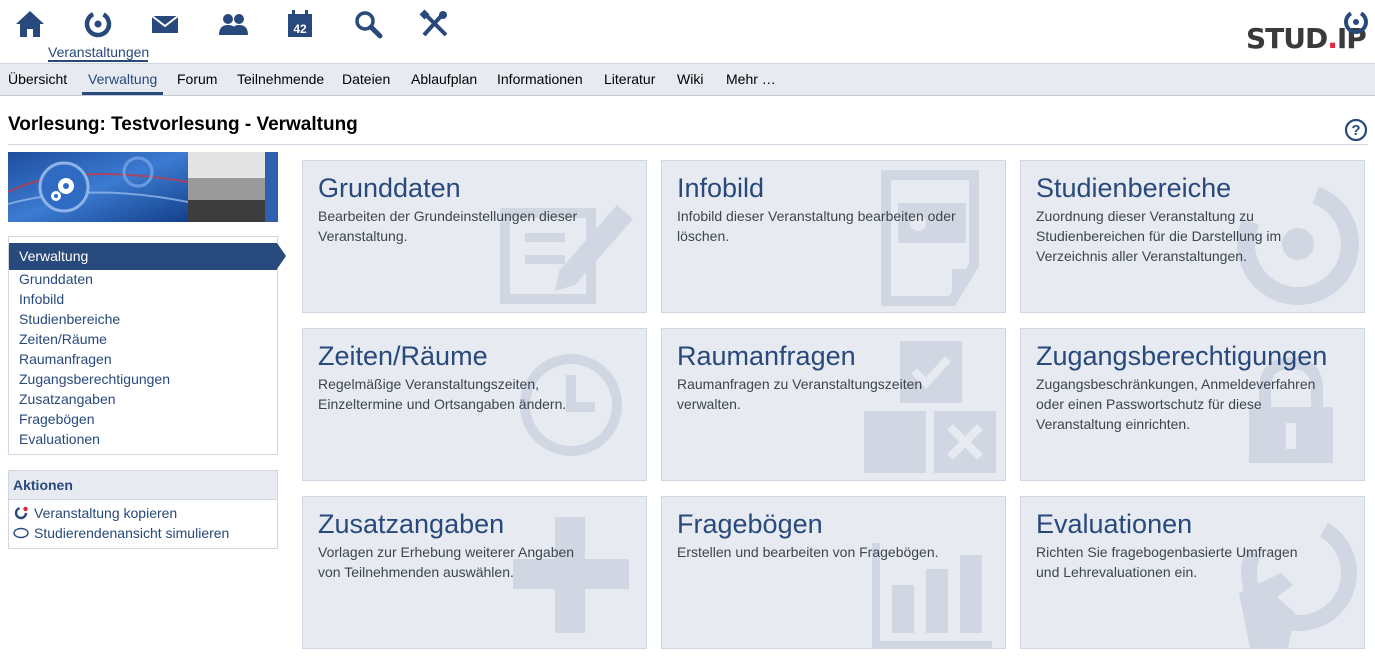 The width and height of the screenshot is (1375, 659). What do you see at coordinates (197, 79) in the screenshot?
I see `tab-forum: Forum` at bounding box center [197, 79].